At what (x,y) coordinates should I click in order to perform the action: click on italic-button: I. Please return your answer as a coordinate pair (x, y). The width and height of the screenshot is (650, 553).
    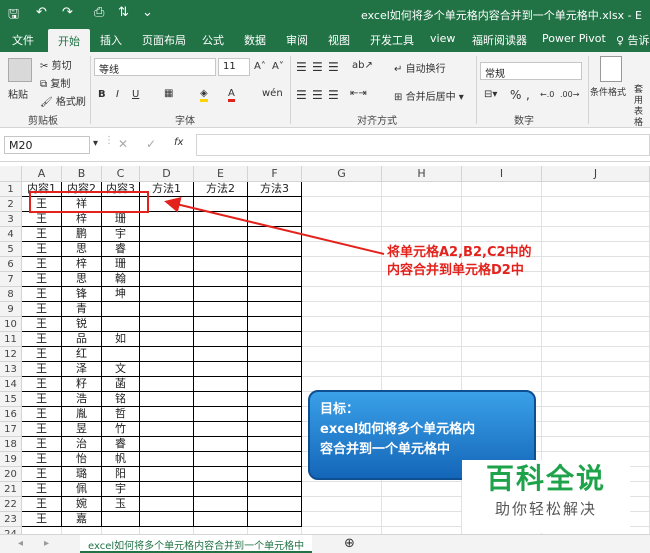
    Looking at the image, I should click on (117, 94).